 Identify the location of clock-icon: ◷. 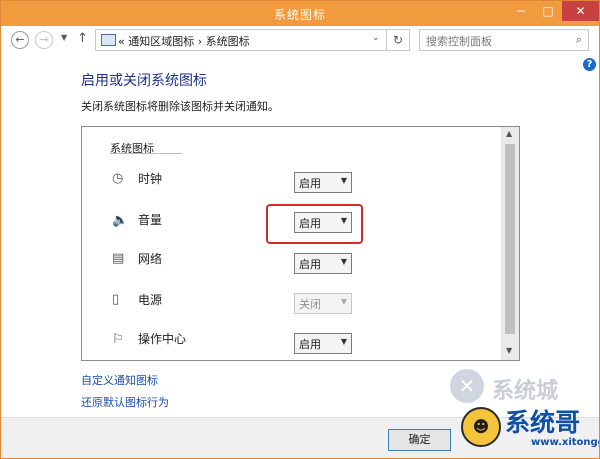
(118, 178).